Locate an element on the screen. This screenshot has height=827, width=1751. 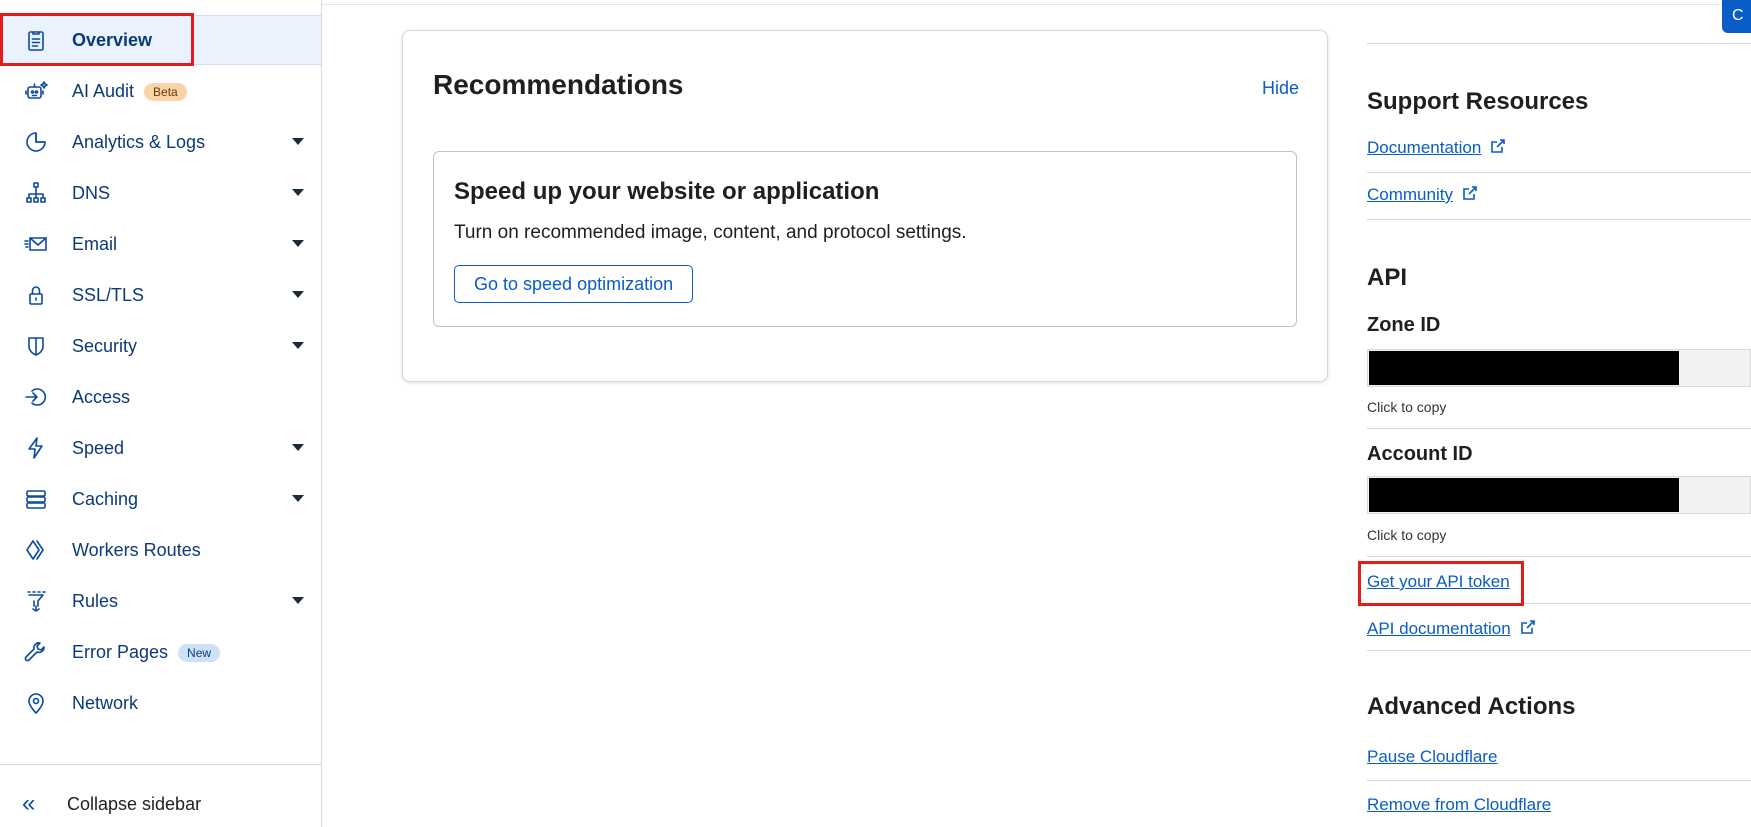
account-id-field is located at coordinates (1559, 495).